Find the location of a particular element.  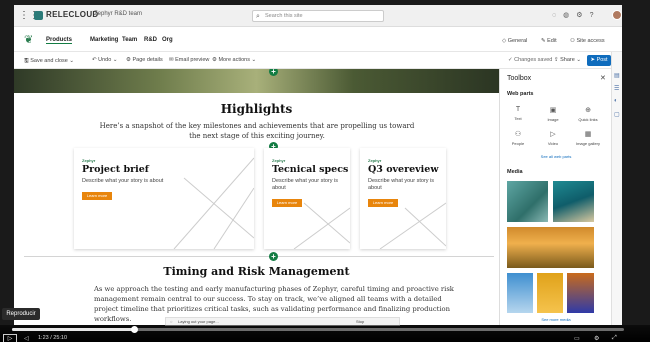

webpart-video: ▷ Video is located at coordinates (553, 138).